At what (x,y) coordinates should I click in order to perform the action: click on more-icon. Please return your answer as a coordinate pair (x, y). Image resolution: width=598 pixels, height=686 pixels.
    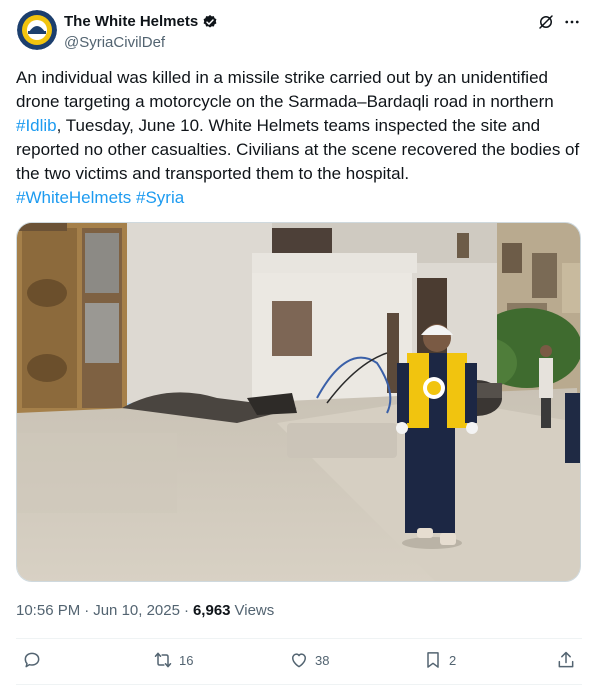
    Looking at the image, I should click on (572, 22).